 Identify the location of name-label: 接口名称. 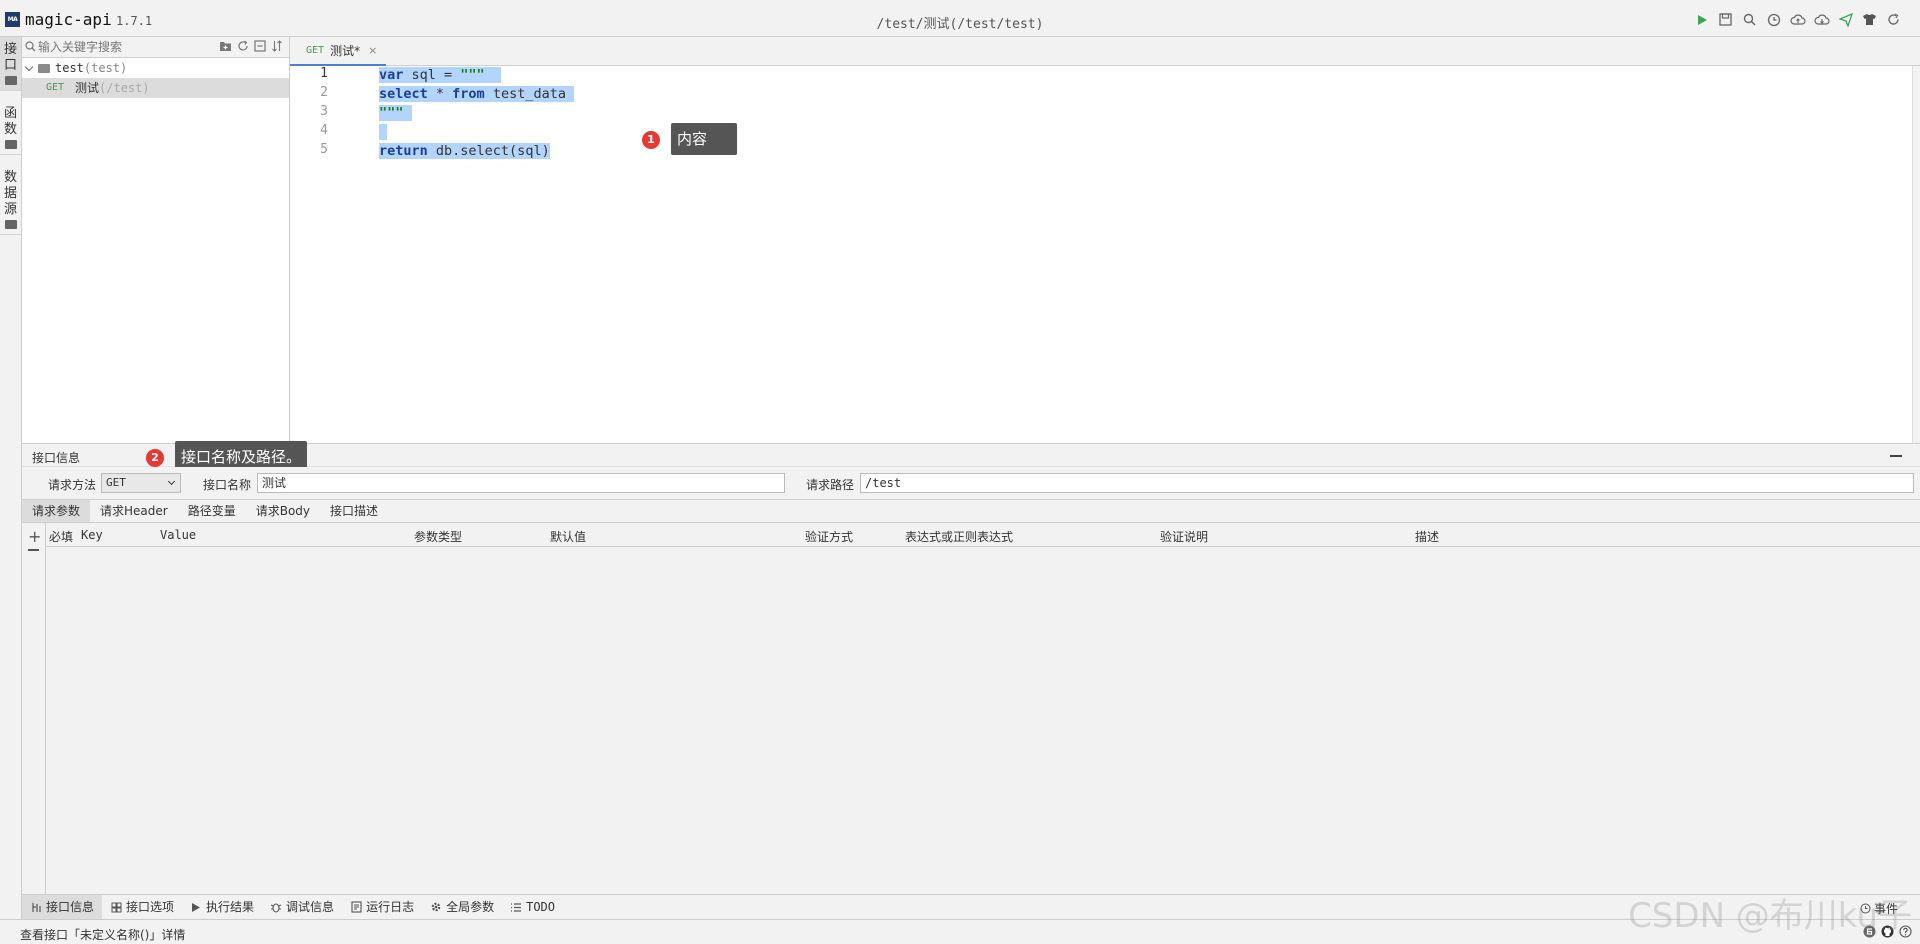
(227, 485).